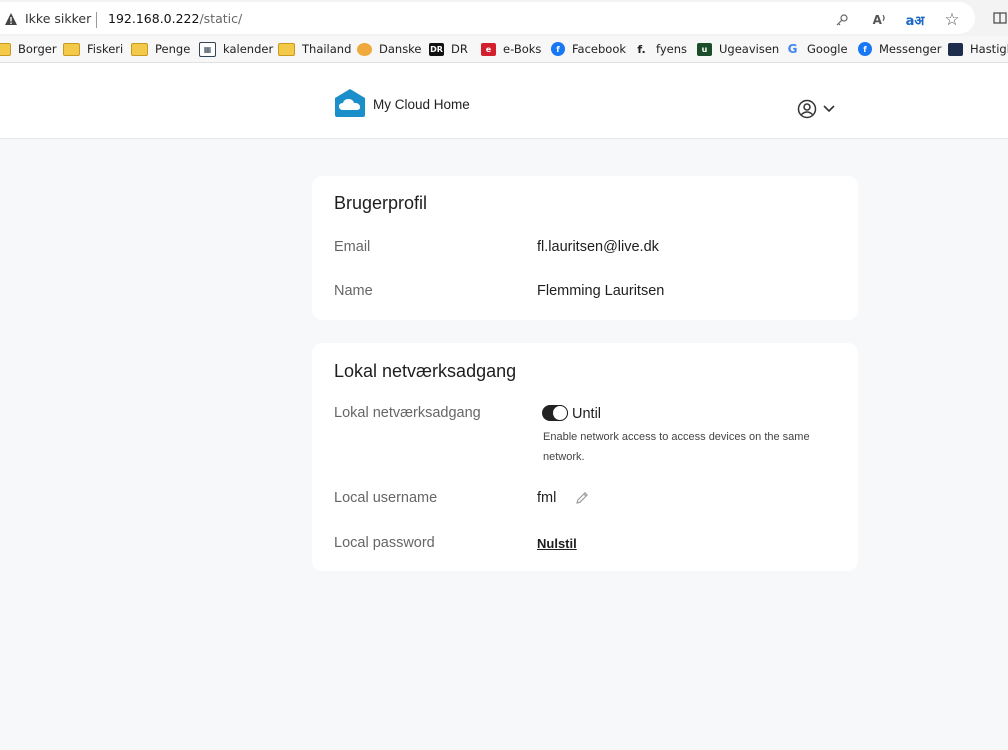 This screenshot has width=1008, height=750. I want to click on url-path: /static/, so click(221, 18).